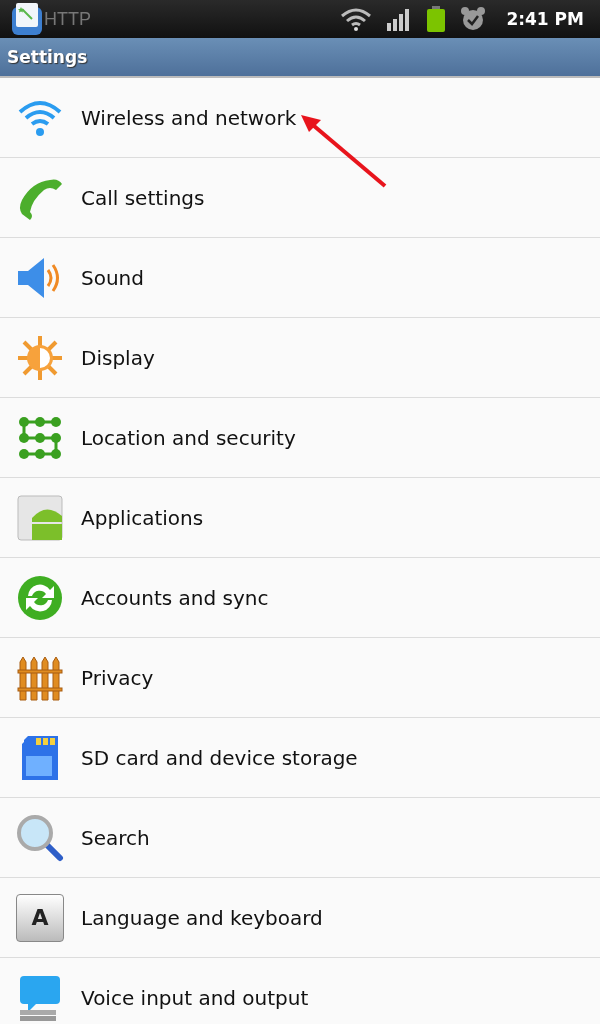  Describe the element at coordinates (40, 357) in the screenshot. I see `sun-icon` at that location.